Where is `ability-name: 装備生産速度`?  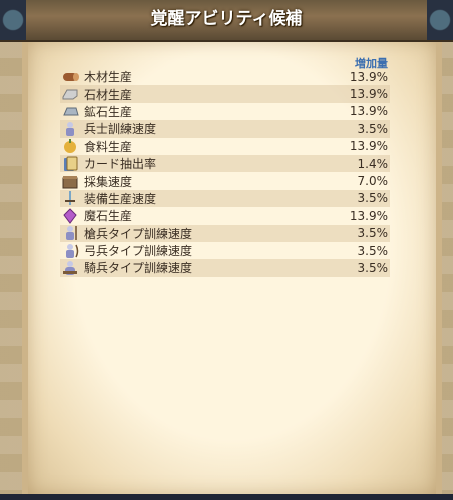 ability-name: 装備生産速度 is located at coordinates (120, 198).